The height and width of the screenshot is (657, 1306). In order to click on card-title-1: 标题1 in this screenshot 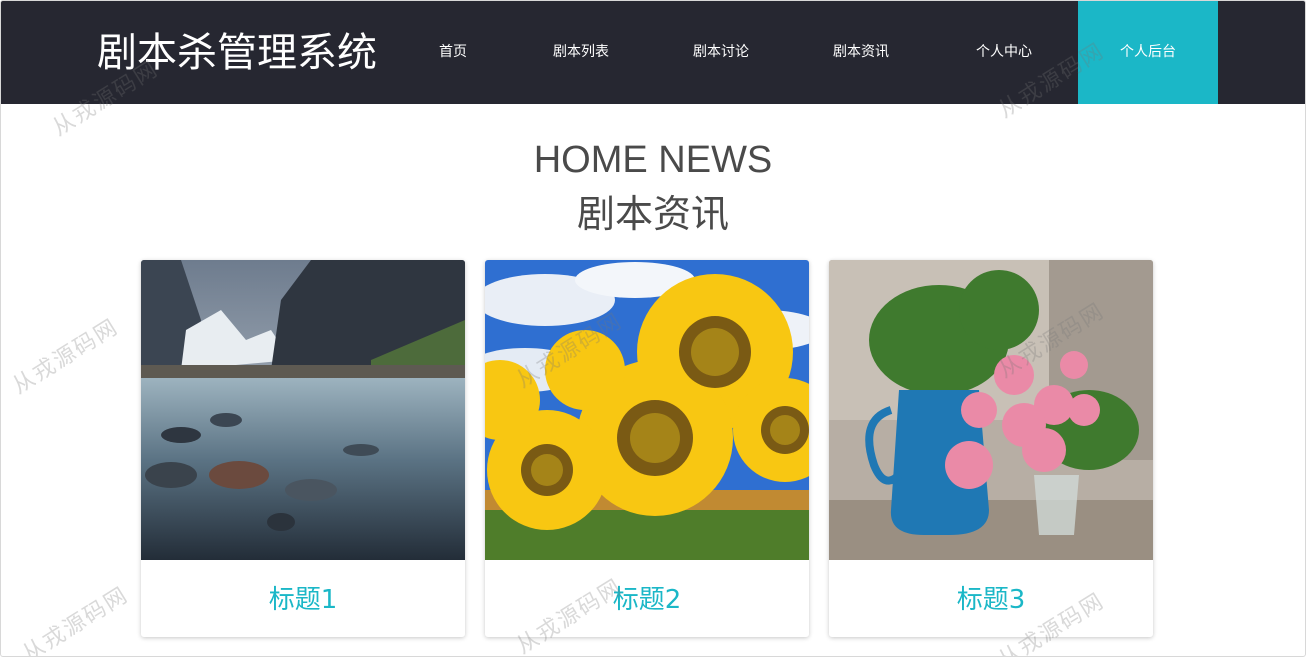, I will do `click(303, 598)`.